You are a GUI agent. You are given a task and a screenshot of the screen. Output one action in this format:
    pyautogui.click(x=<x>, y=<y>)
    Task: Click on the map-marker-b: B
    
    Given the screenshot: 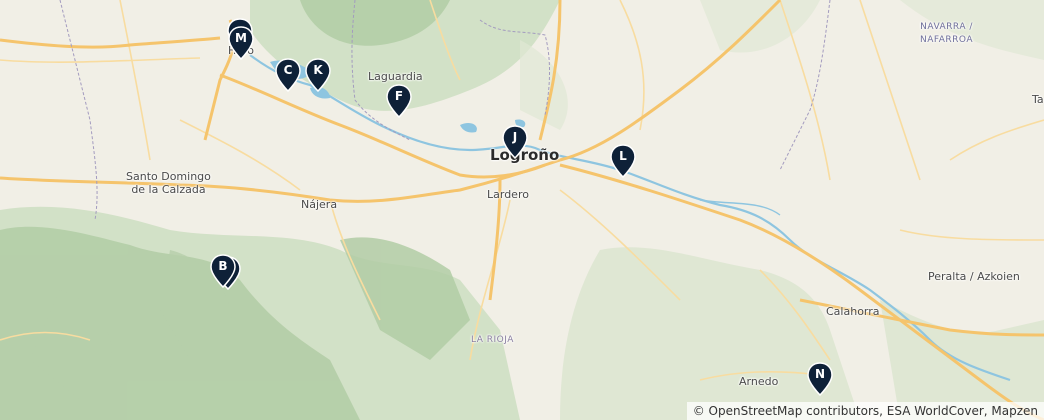 What is the action you would take?
    pyautogui.click(x=223, y=271)
    